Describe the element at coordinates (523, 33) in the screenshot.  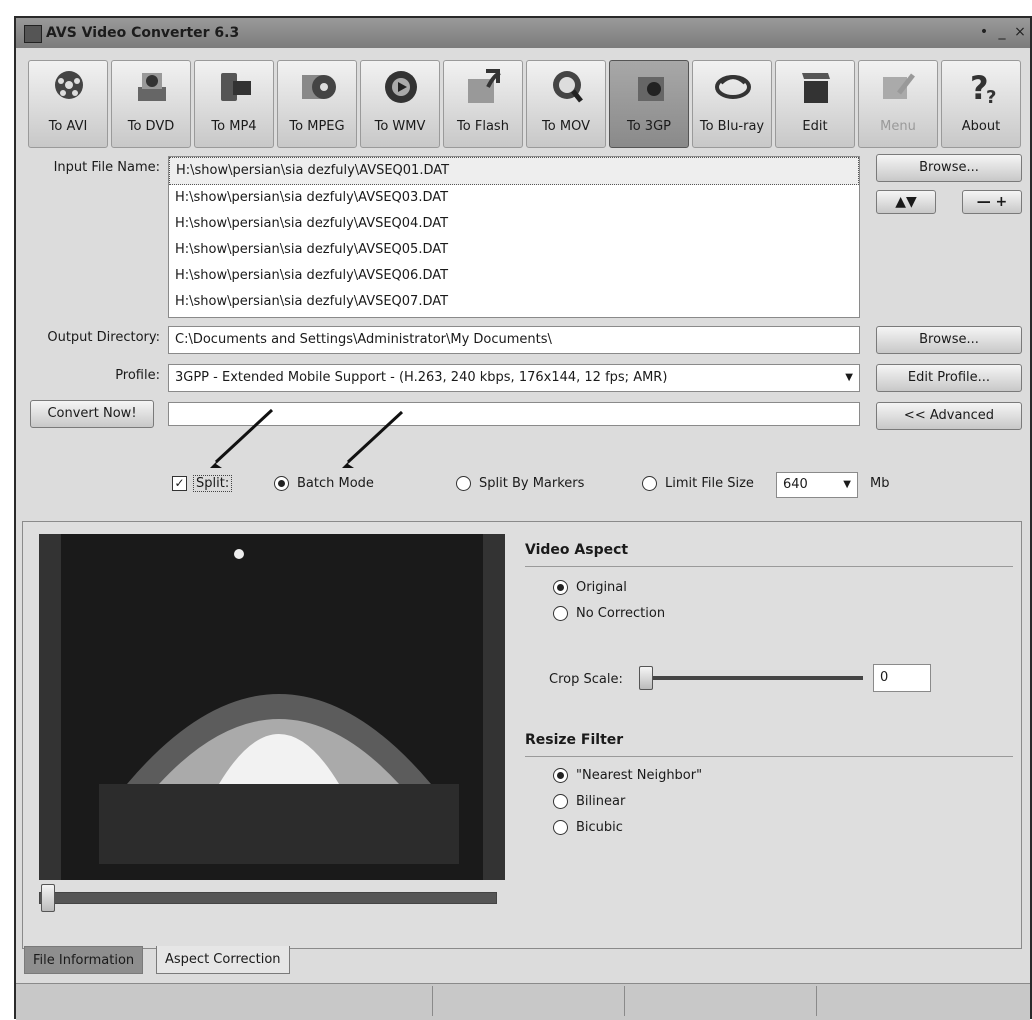
I see `title-bar: AVS Video Converter 6.3 • _ ×` at that location.